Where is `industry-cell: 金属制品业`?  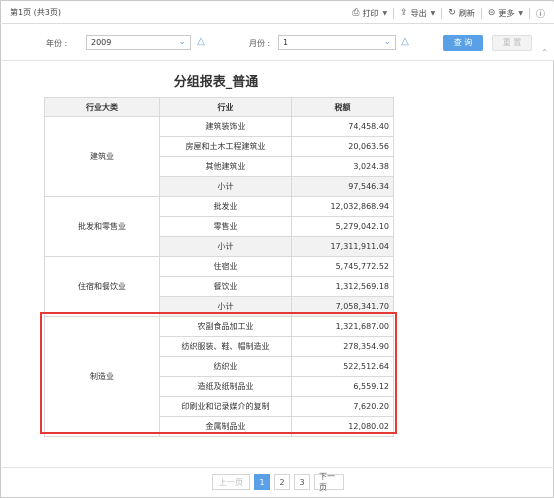
industry-cell: 金属制品业 is located at coordinates (225, 426).